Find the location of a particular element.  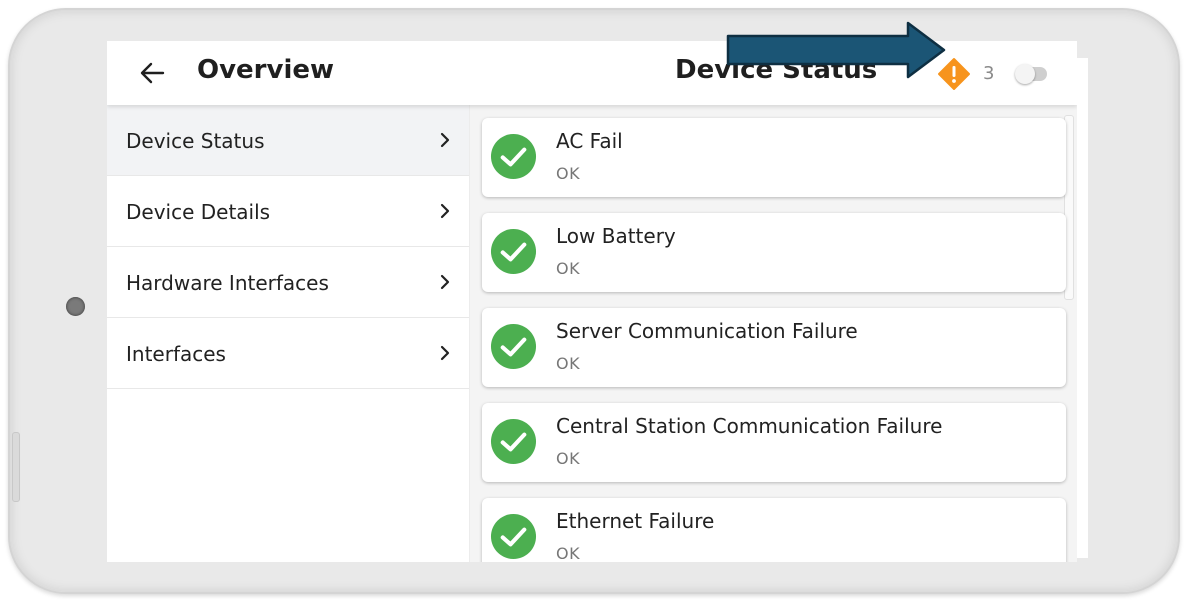

sidebar-item-device-status: Device Status is located at coordinates (288, 140).